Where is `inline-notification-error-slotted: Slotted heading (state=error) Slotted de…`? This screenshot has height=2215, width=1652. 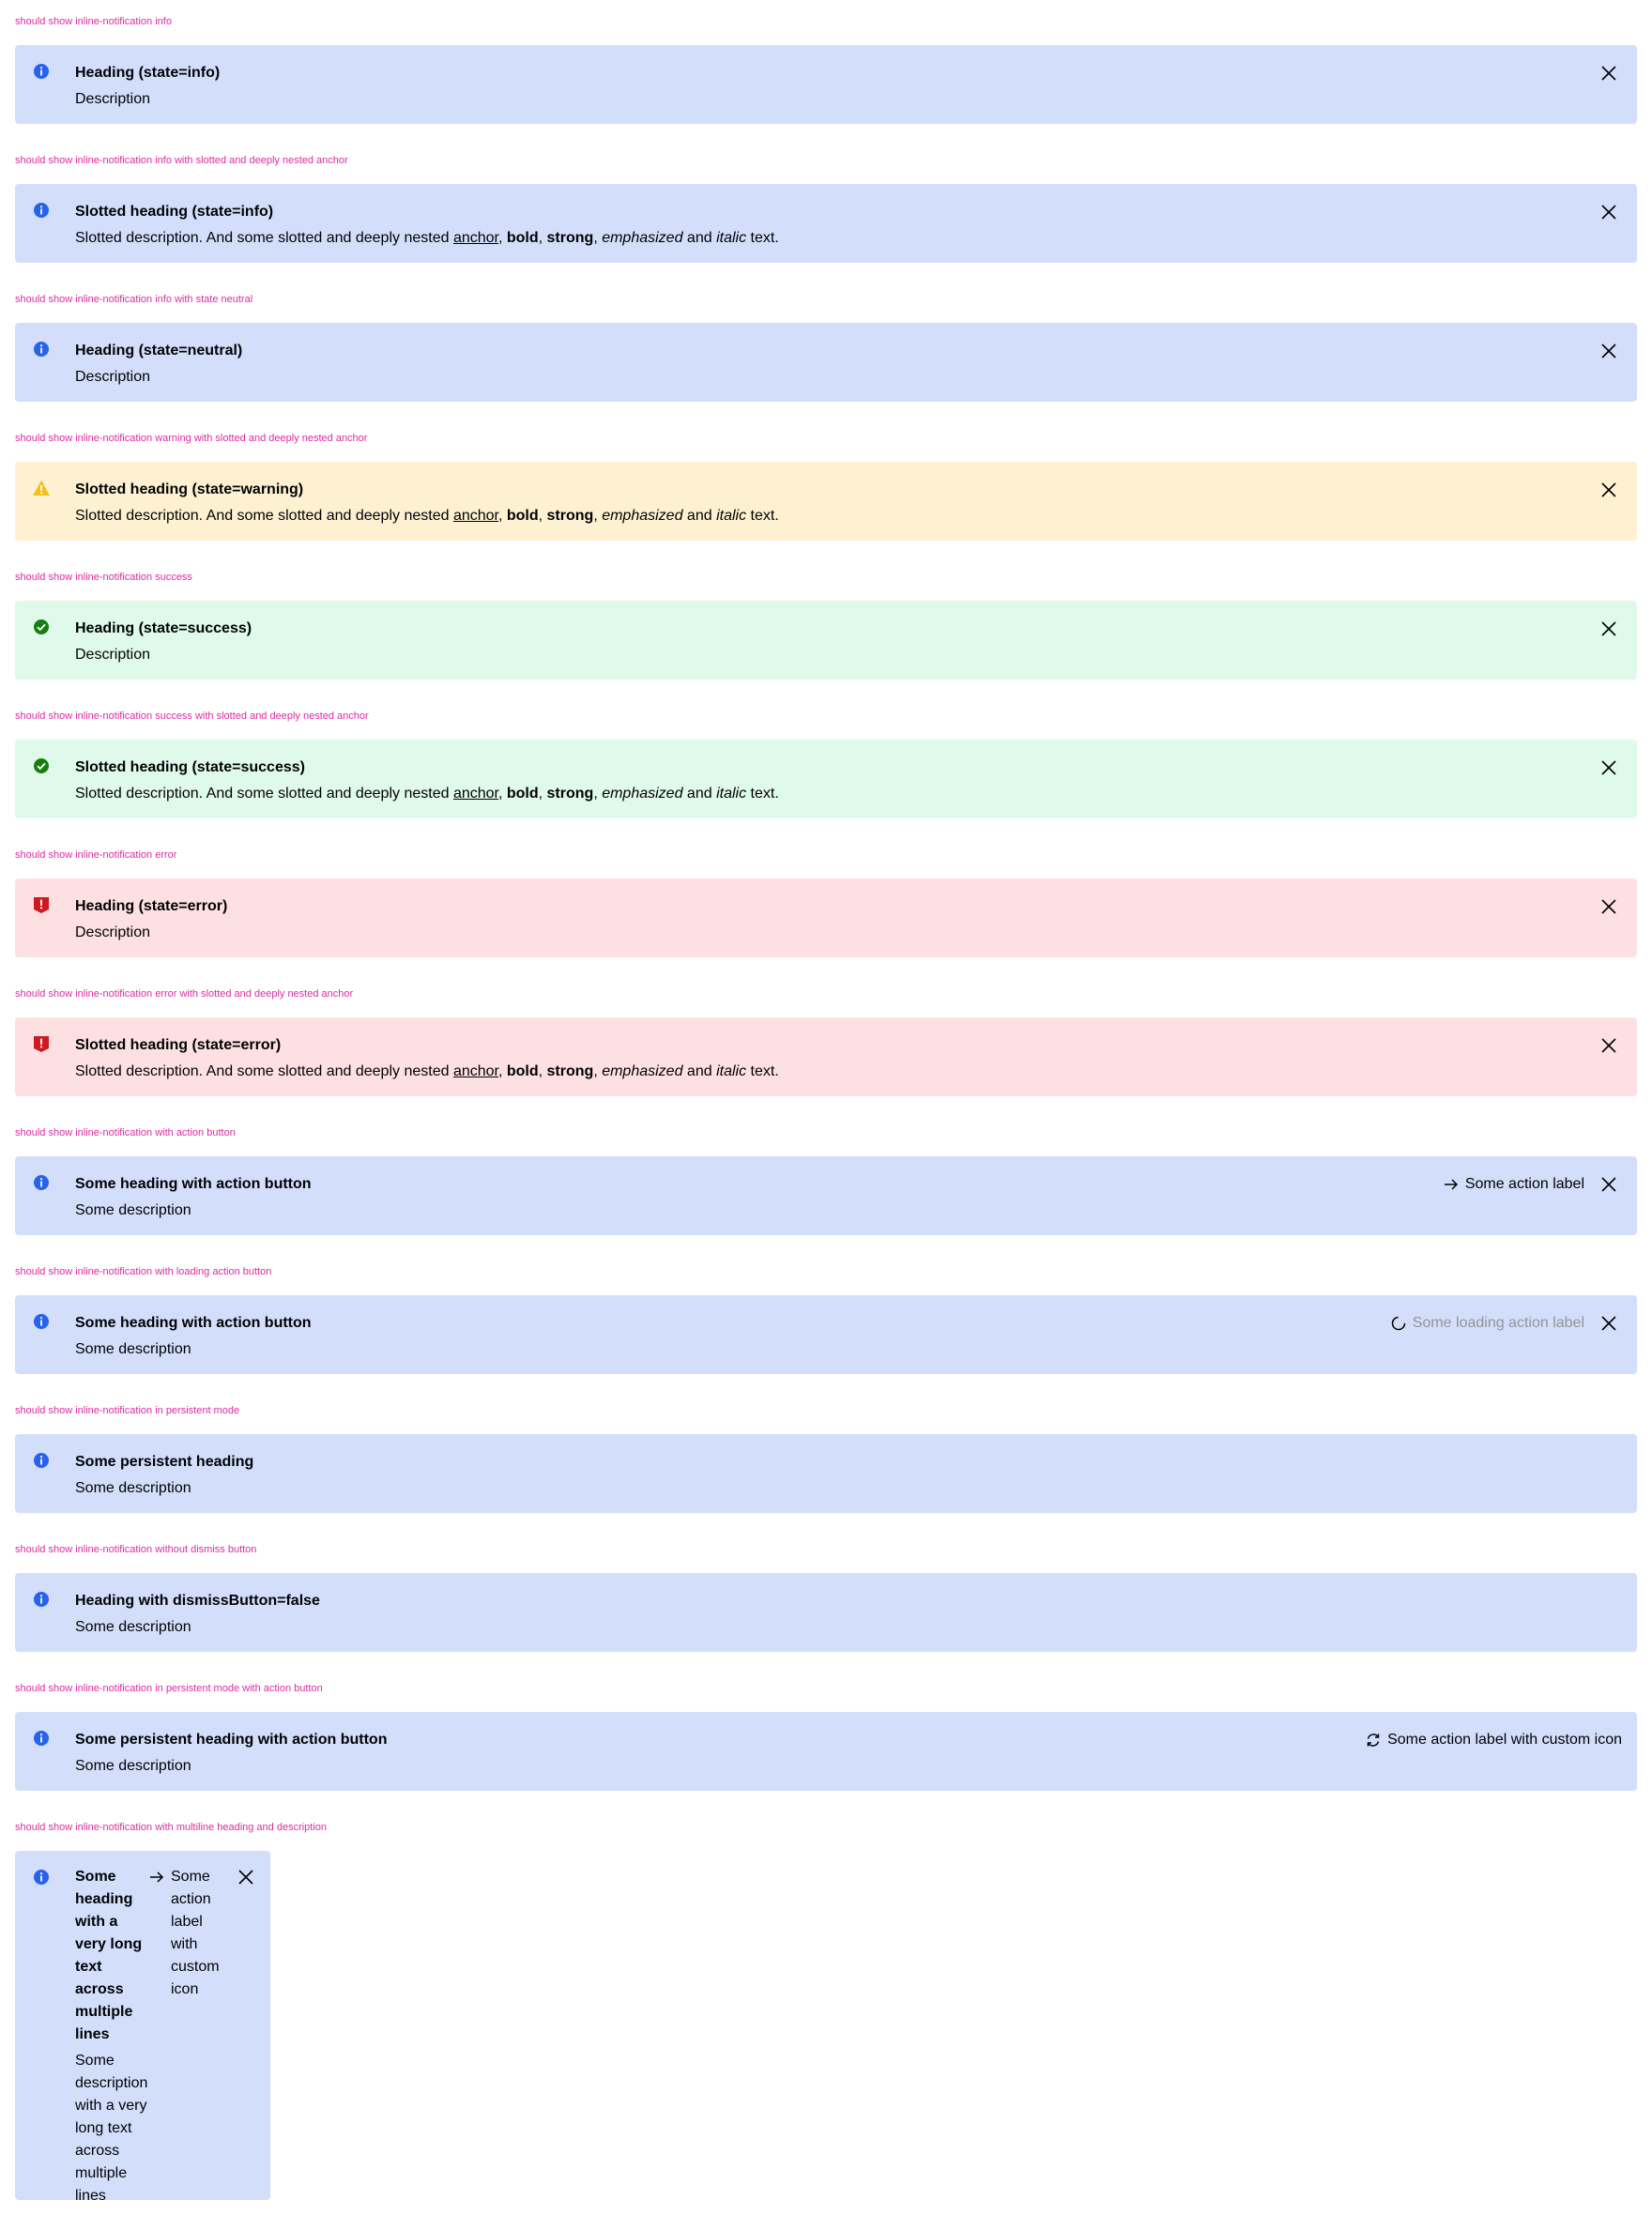
inline-notification-error-slotted: Slotted heading (state=error) Slotted de… is located at coordinates (826, 1056).